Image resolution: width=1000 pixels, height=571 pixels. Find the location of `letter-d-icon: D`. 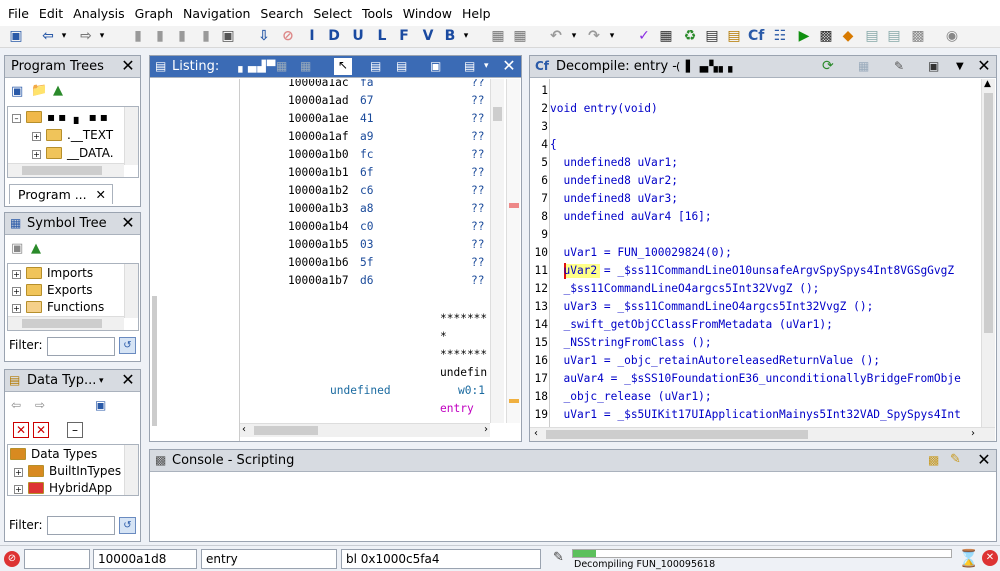

letter-d-icon: D is located at coordinates (334, 36).